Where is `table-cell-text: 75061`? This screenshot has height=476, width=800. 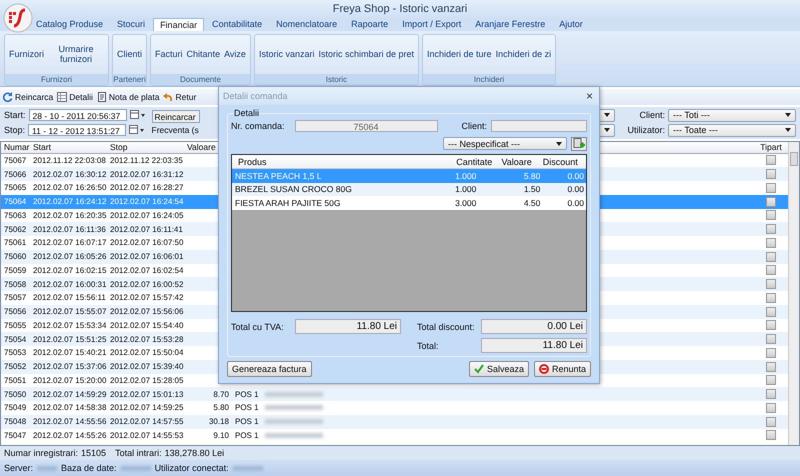 table-cell-text: 75061 is located at coordinates (15, 243).